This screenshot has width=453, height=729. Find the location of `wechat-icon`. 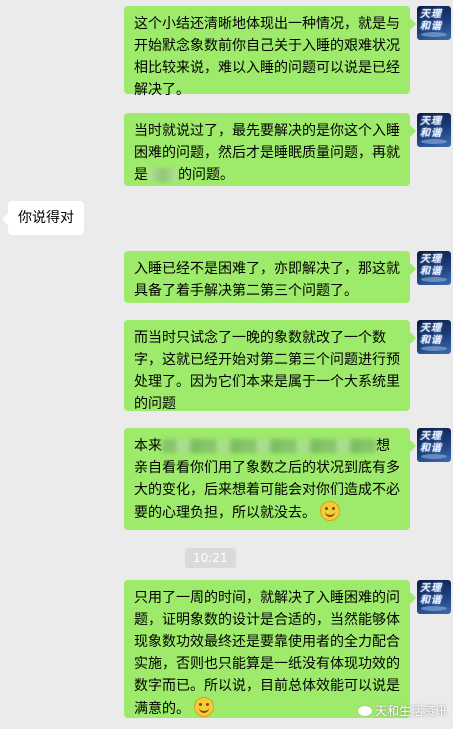

wechat-icon is located at coordinates (364, 711).